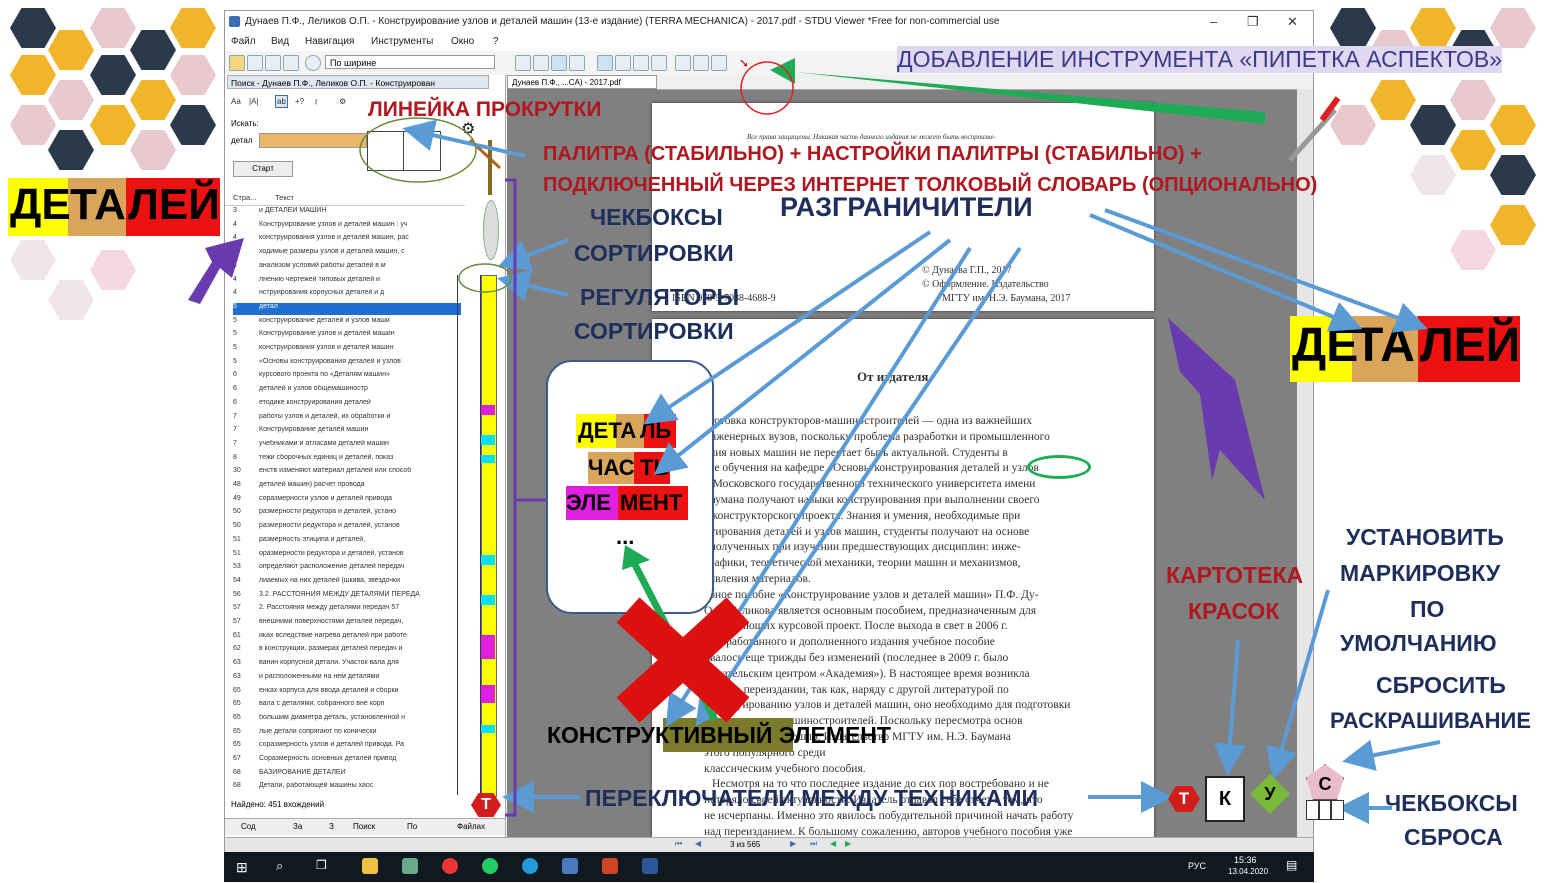 The width and height of the screenshot is (1550, 883). What do you see at coordinates (1430, 720) in the screenshot?
I see `annotation-reset-2: РАСКРАШИВАНИЕ` at bounding box center [1430, 720].